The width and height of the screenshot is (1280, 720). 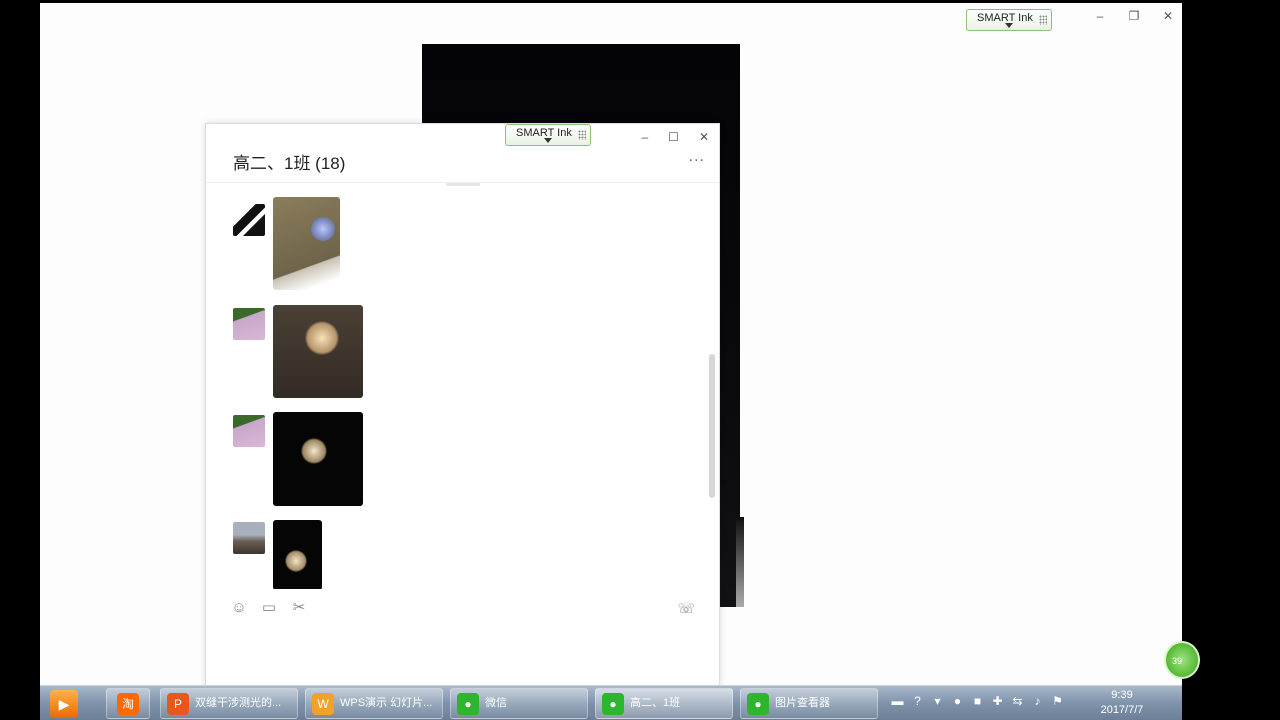 I want to click on restore-button: ❐, so click(x=1134, y=16).